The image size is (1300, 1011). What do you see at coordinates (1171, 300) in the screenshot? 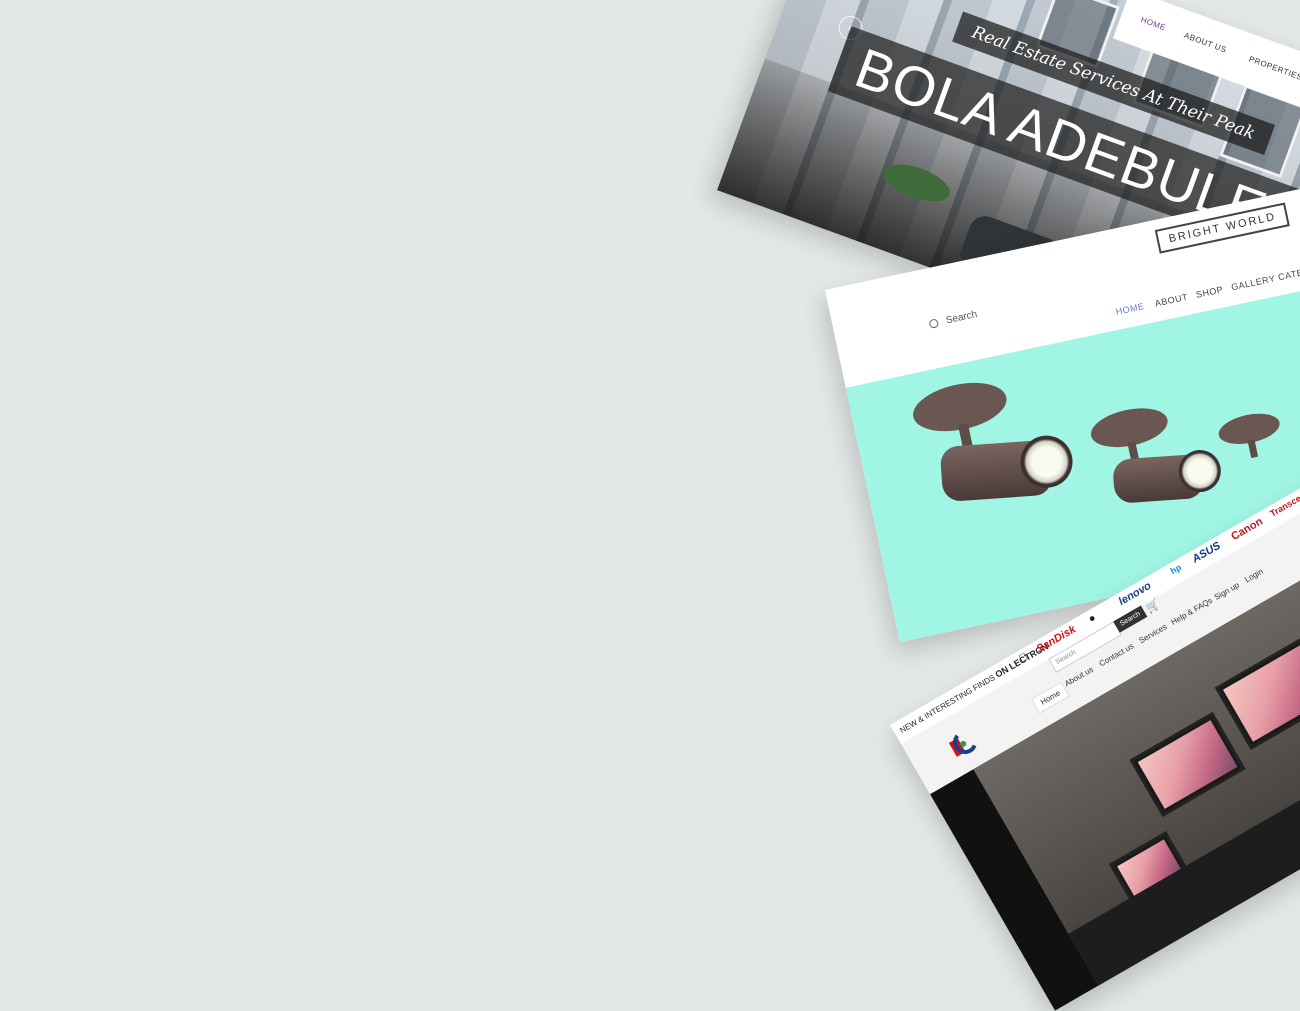
I see `nav-about: ABOUT` at bounding box center [1171, 300].